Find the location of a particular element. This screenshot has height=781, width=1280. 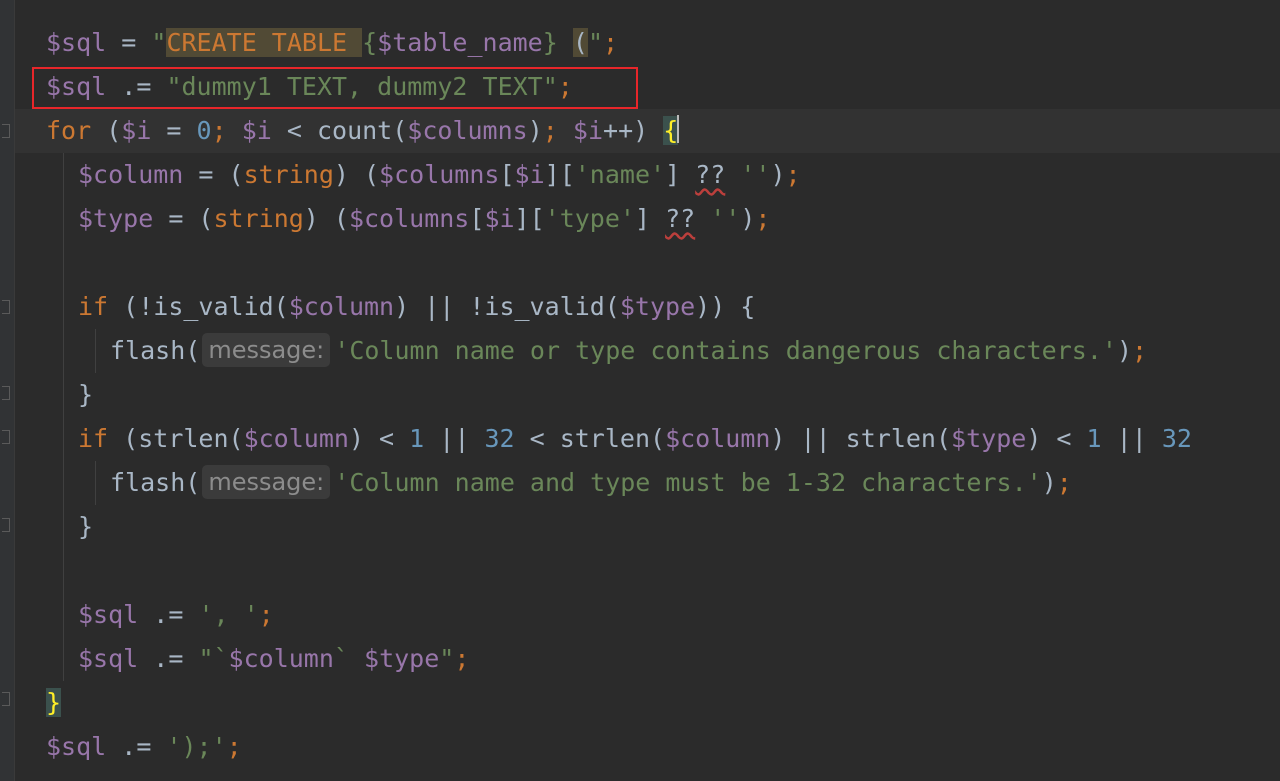

code-line-12: } is located at coordinates (85, 527).